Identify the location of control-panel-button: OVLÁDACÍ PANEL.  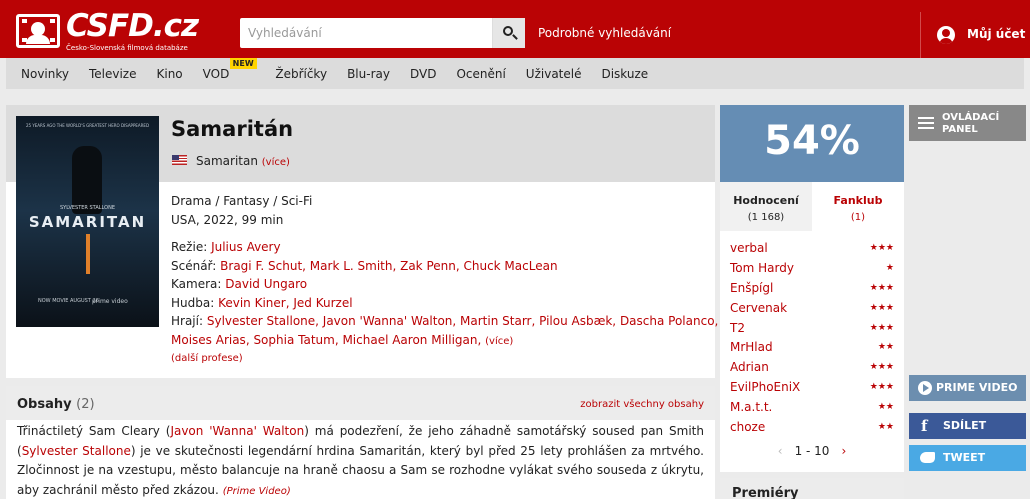
(967, 123).